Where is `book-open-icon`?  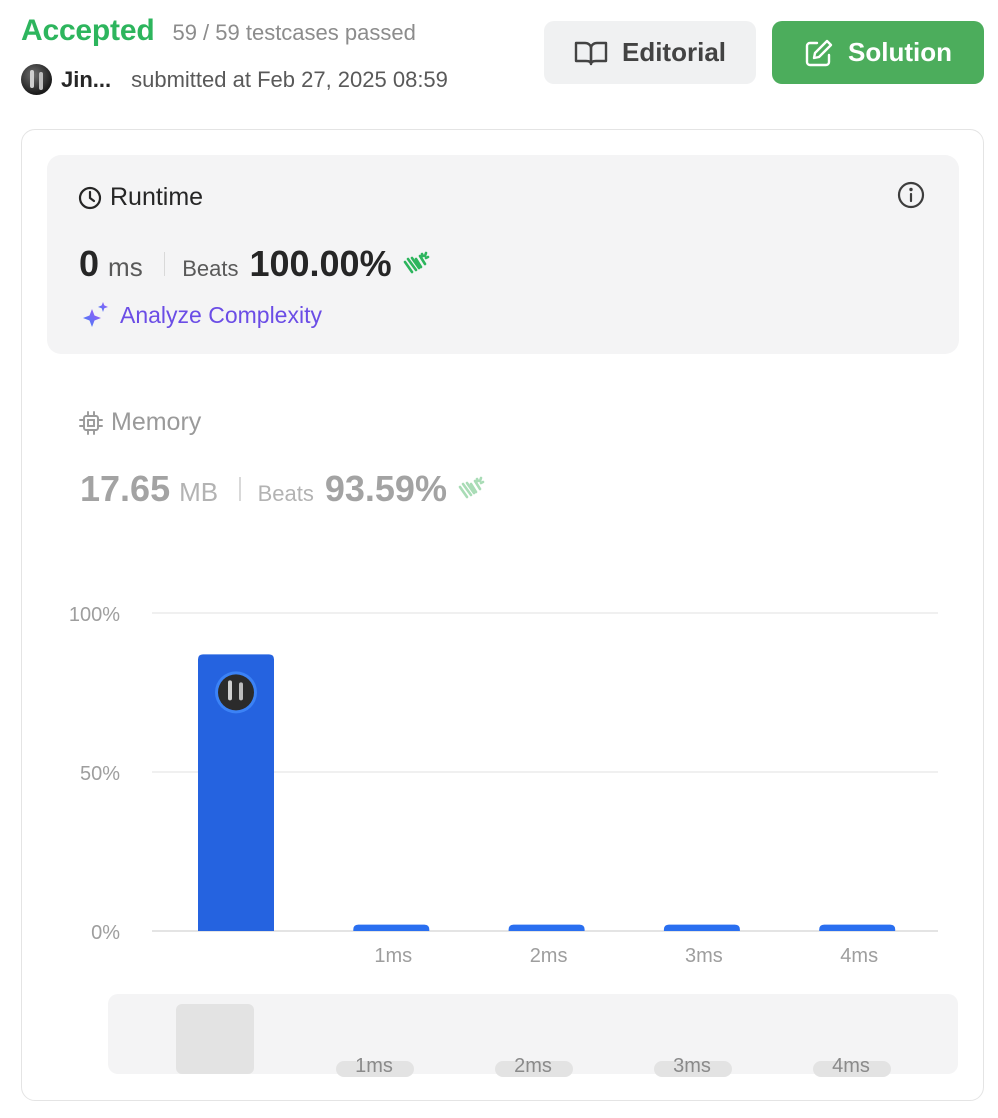
book-open-icon is located at coordinates (591, 53).